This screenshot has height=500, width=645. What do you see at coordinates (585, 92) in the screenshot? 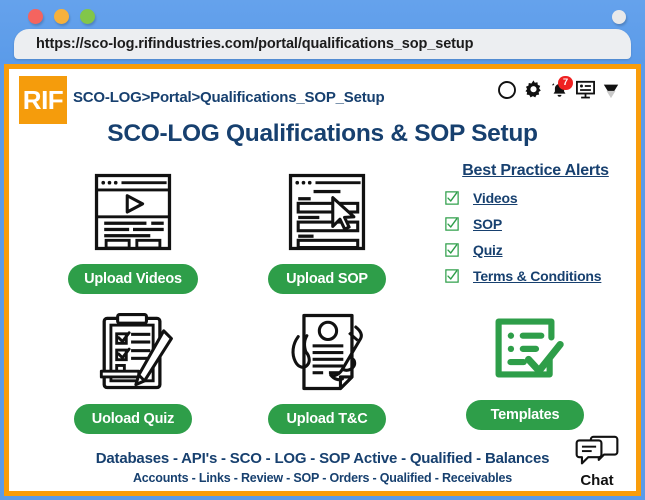
I see `presentation-icon` at bounding box center [585, 92].